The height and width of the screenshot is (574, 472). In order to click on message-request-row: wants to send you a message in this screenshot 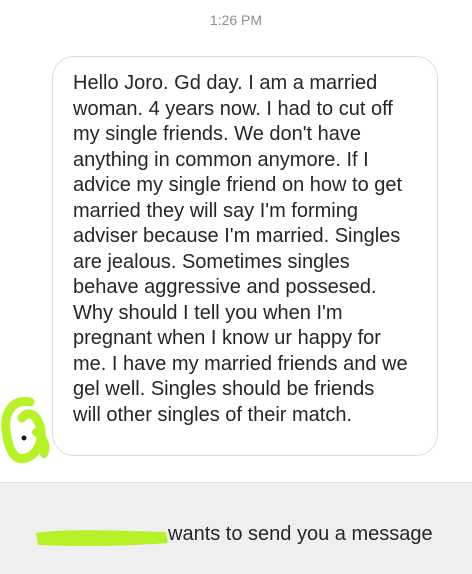, I will do `click(236, 538)`.